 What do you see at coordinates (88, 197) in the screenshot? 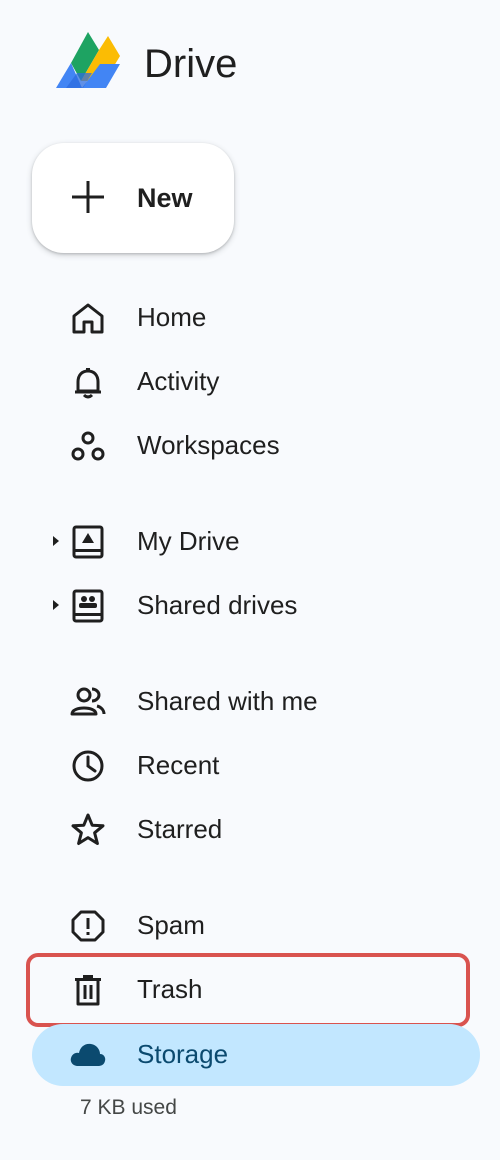
I see `plus-icon` at bounding box center [88, 197].